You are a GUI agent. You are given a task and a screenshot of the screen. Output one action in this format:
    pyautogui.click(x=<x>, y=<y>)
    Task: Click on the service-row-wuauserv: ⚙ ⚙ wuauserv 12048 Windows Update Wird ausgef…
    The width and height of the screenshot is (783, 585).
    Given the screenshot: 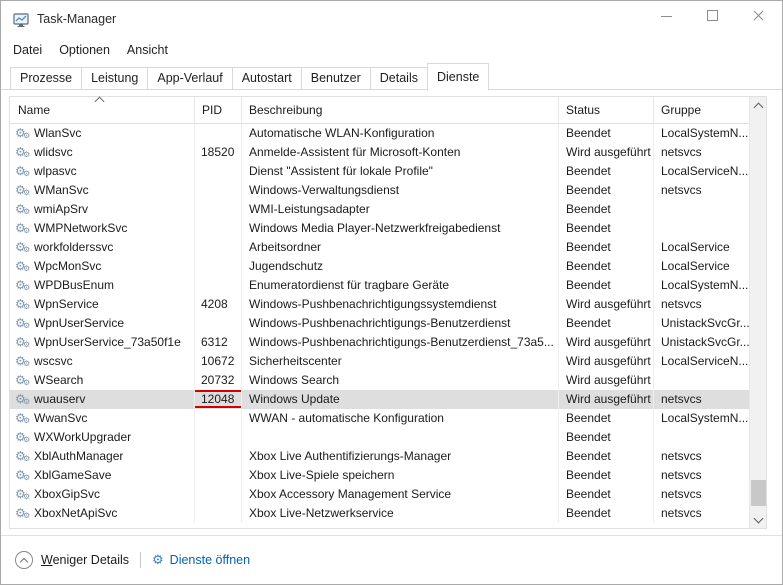 What is the action you would take?
    pyautogui.click(x=379, y=399)
    